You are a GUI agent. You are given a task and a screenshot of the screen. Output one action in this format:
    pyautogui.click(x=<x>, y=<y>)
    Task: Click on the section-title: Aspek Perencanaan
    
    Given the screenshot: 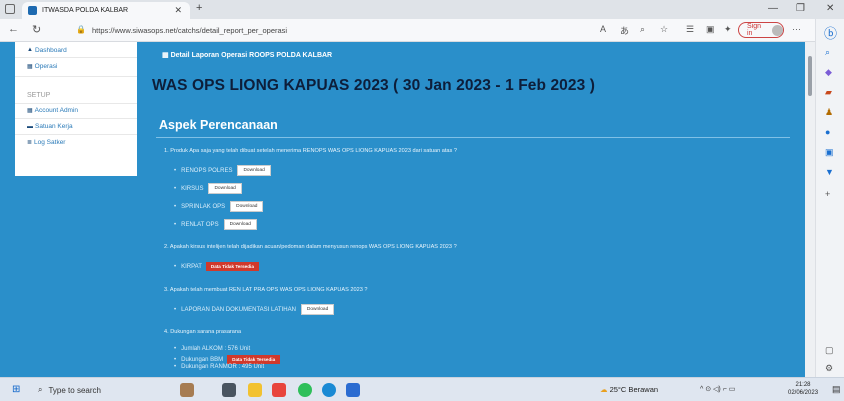 What is the action you would take?
    pyautogui.click(x=218, y=125)
    